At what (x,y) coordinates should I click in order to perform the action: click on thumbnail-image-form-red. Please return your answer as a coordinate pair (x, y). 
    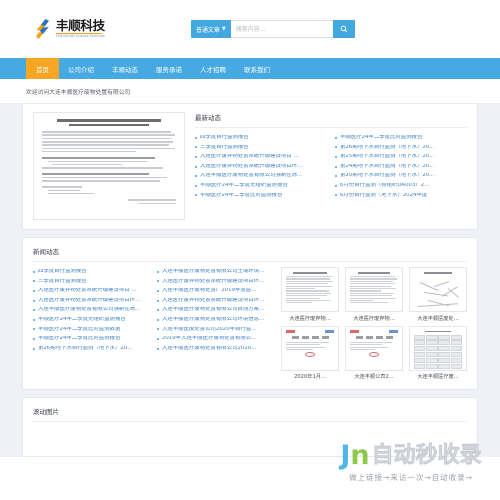
    Looking at the image, I should click on (310, 348).